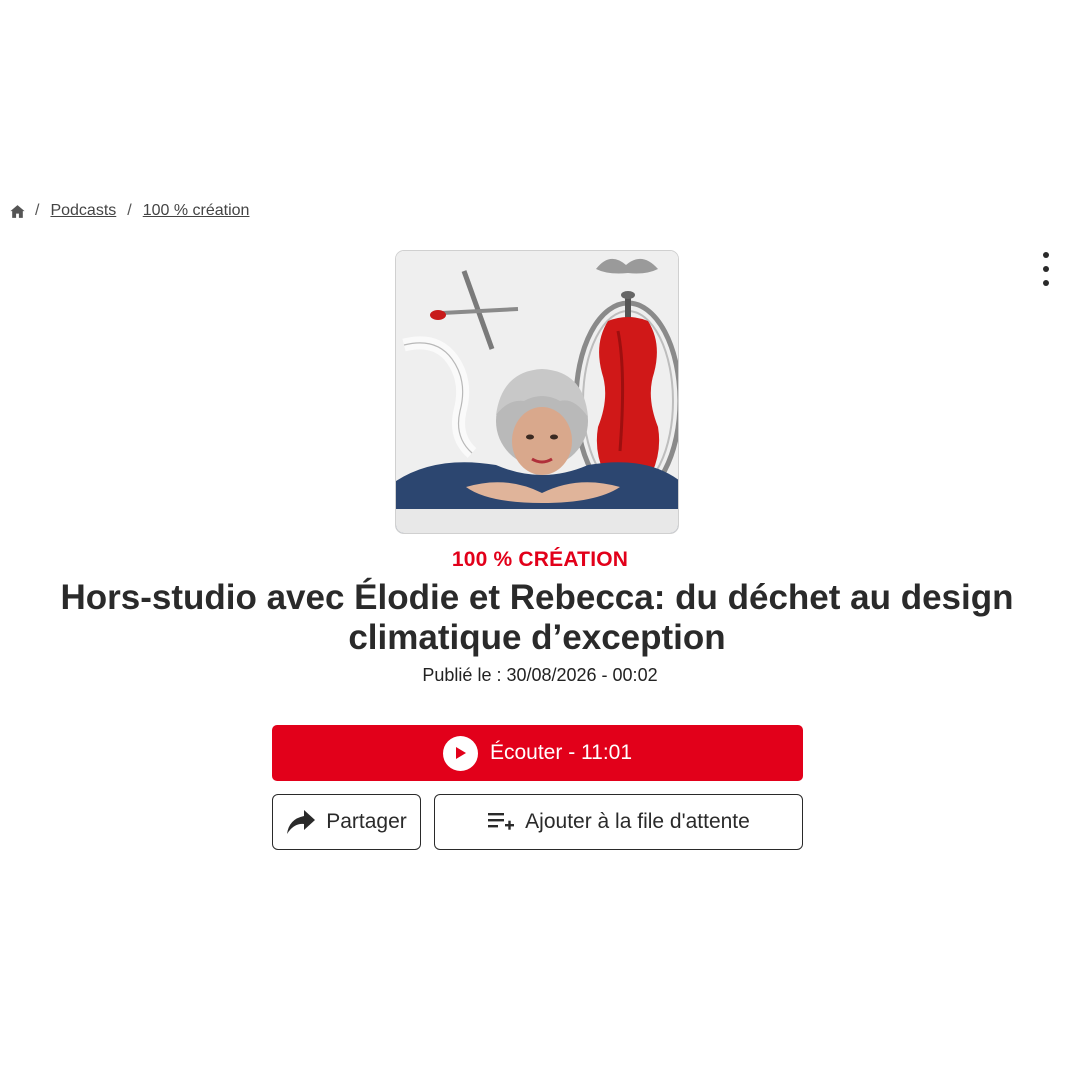 The height and width of the screenshot is (1080, 1080). What do you see at coordinates (540, 560) in the screenshot?
I see `show-name: 100 % CRÉATION` at bounding box center [540, 560].